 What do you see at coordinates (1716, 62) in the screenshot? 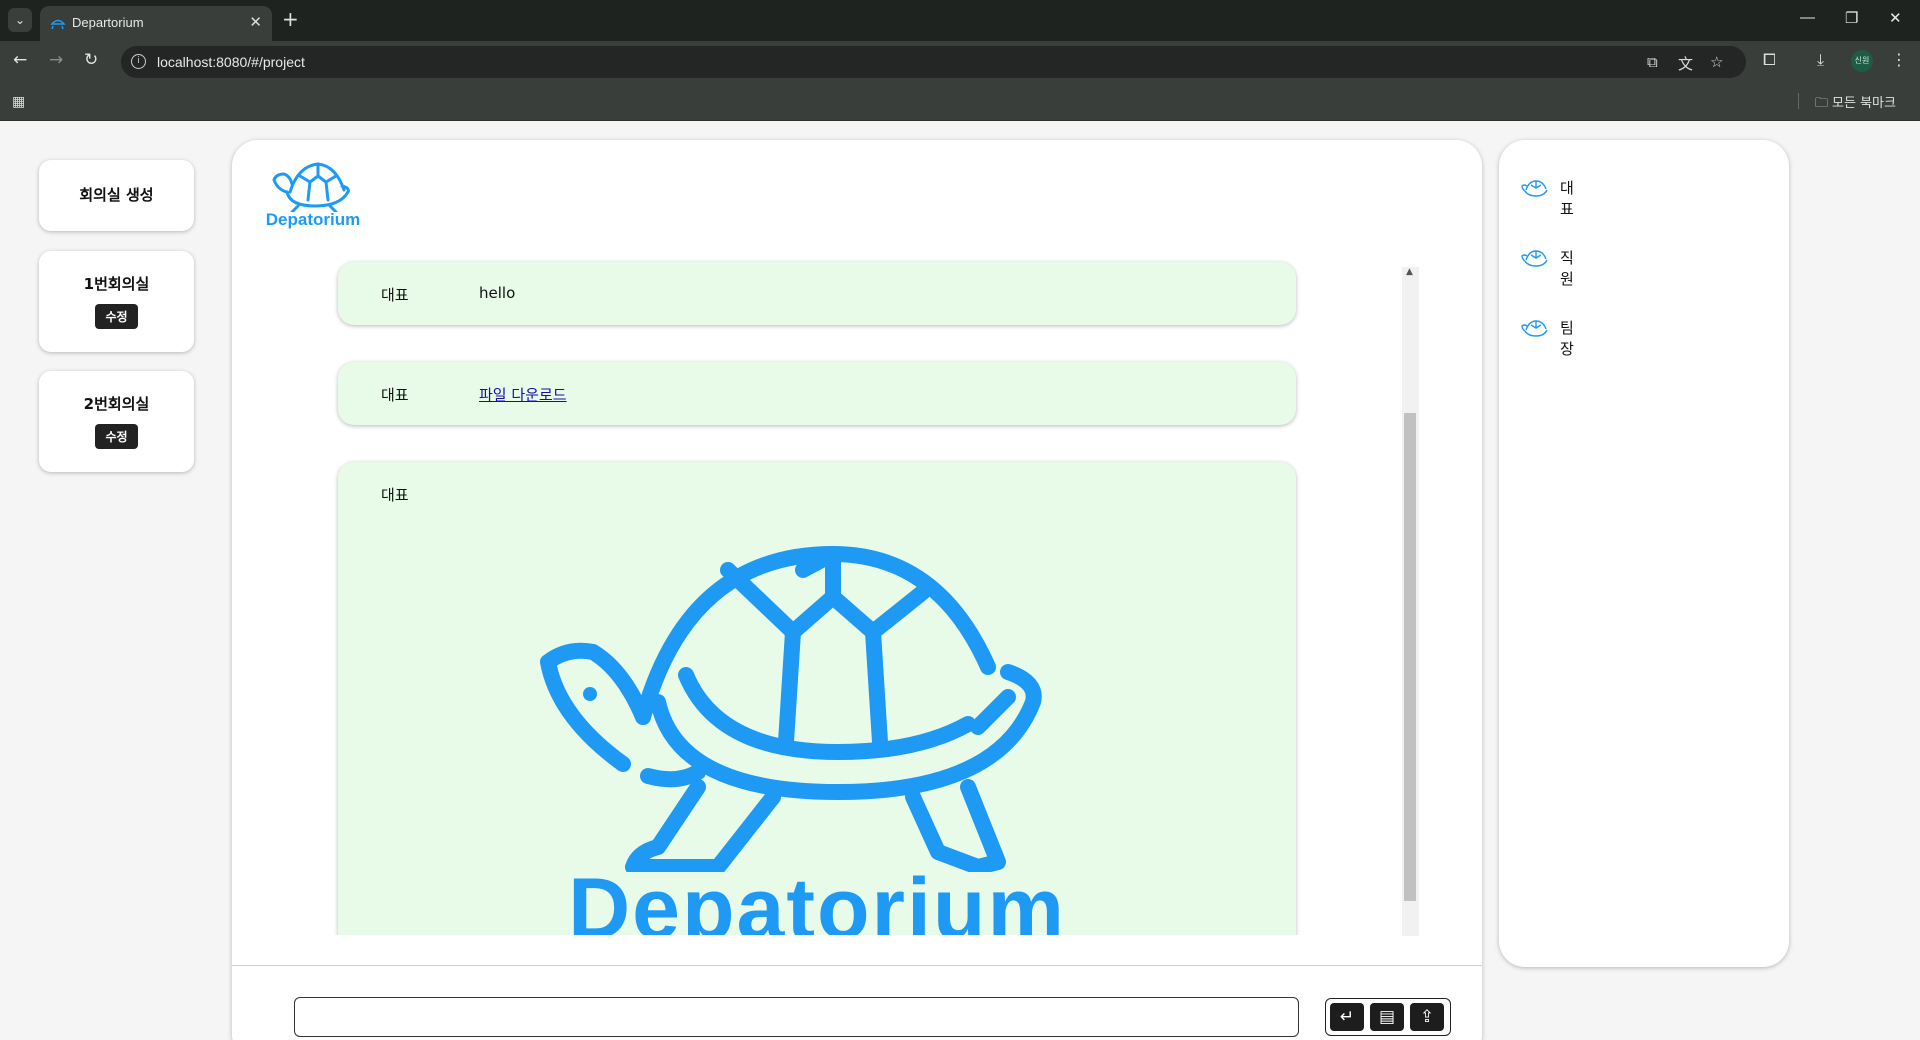
I see `star-icon: ☆` at bounding box center [1716, 62].